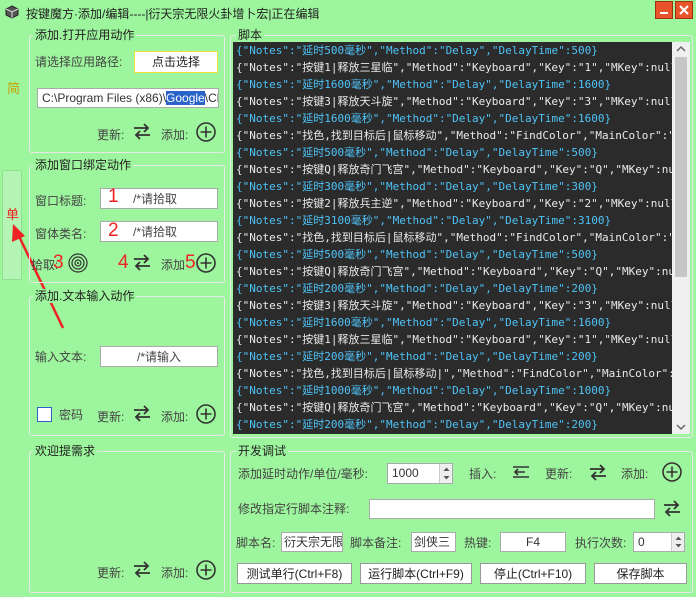  I want to click on delay-spinner, so click(445, 473).